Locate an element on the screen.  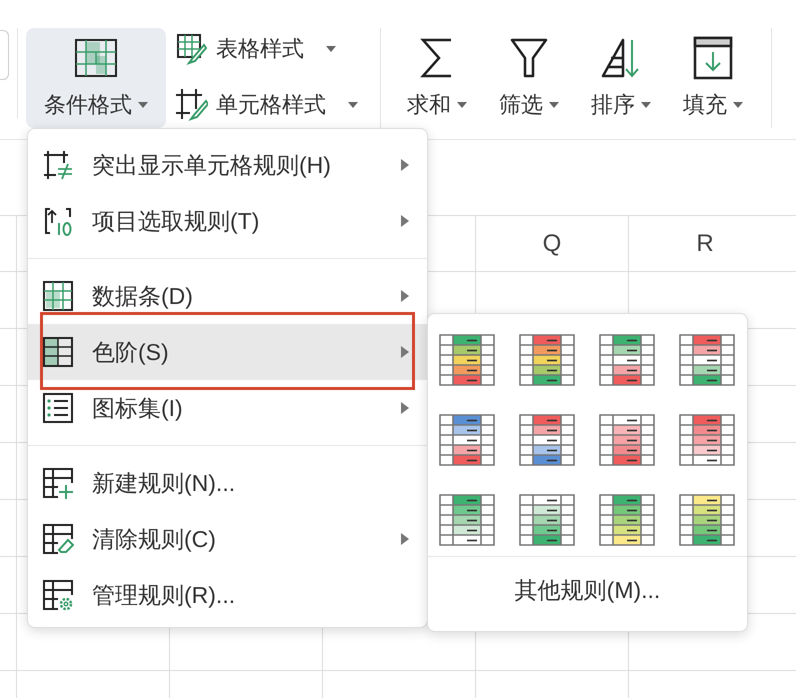
sort-icon is located at coordinates (621, 58).